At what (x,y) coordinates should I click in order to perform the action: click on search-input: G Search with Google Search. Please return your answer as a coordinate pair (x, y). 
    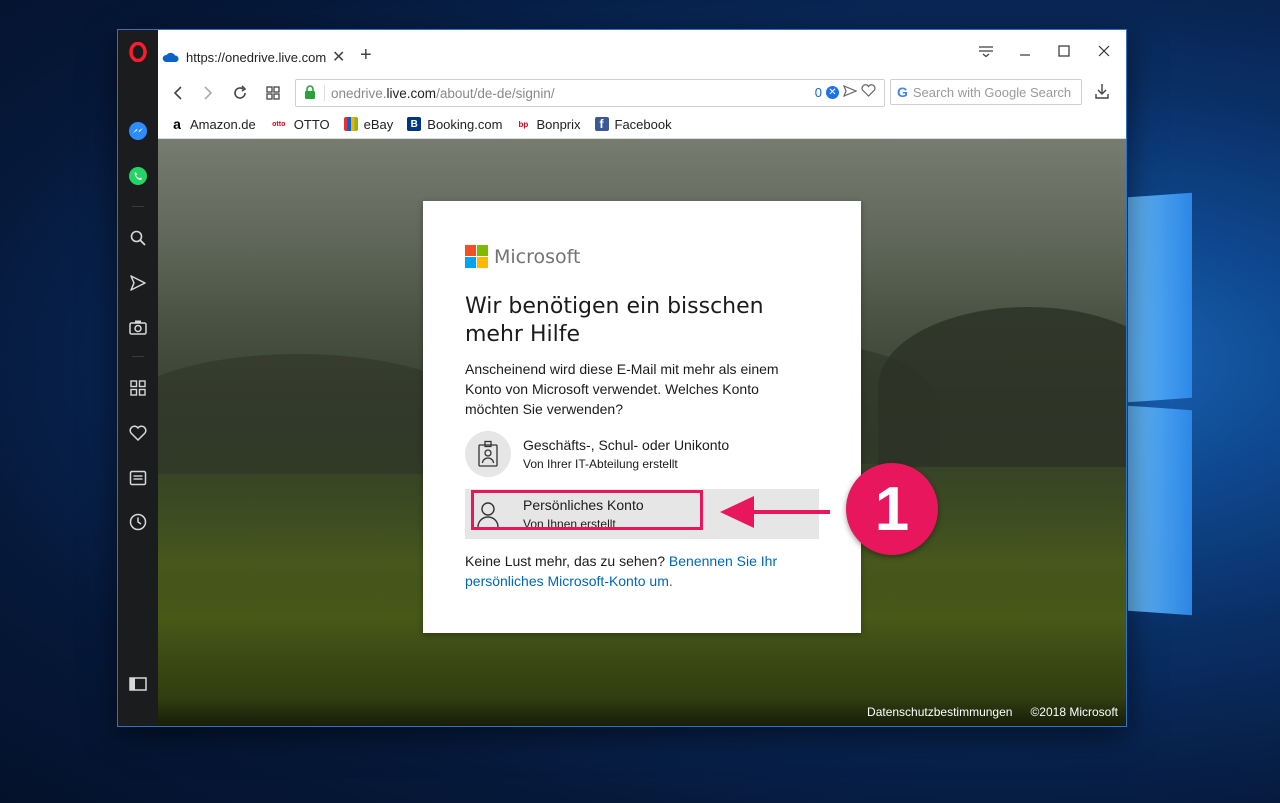
    Looking at the image, I should click on (986, 92).